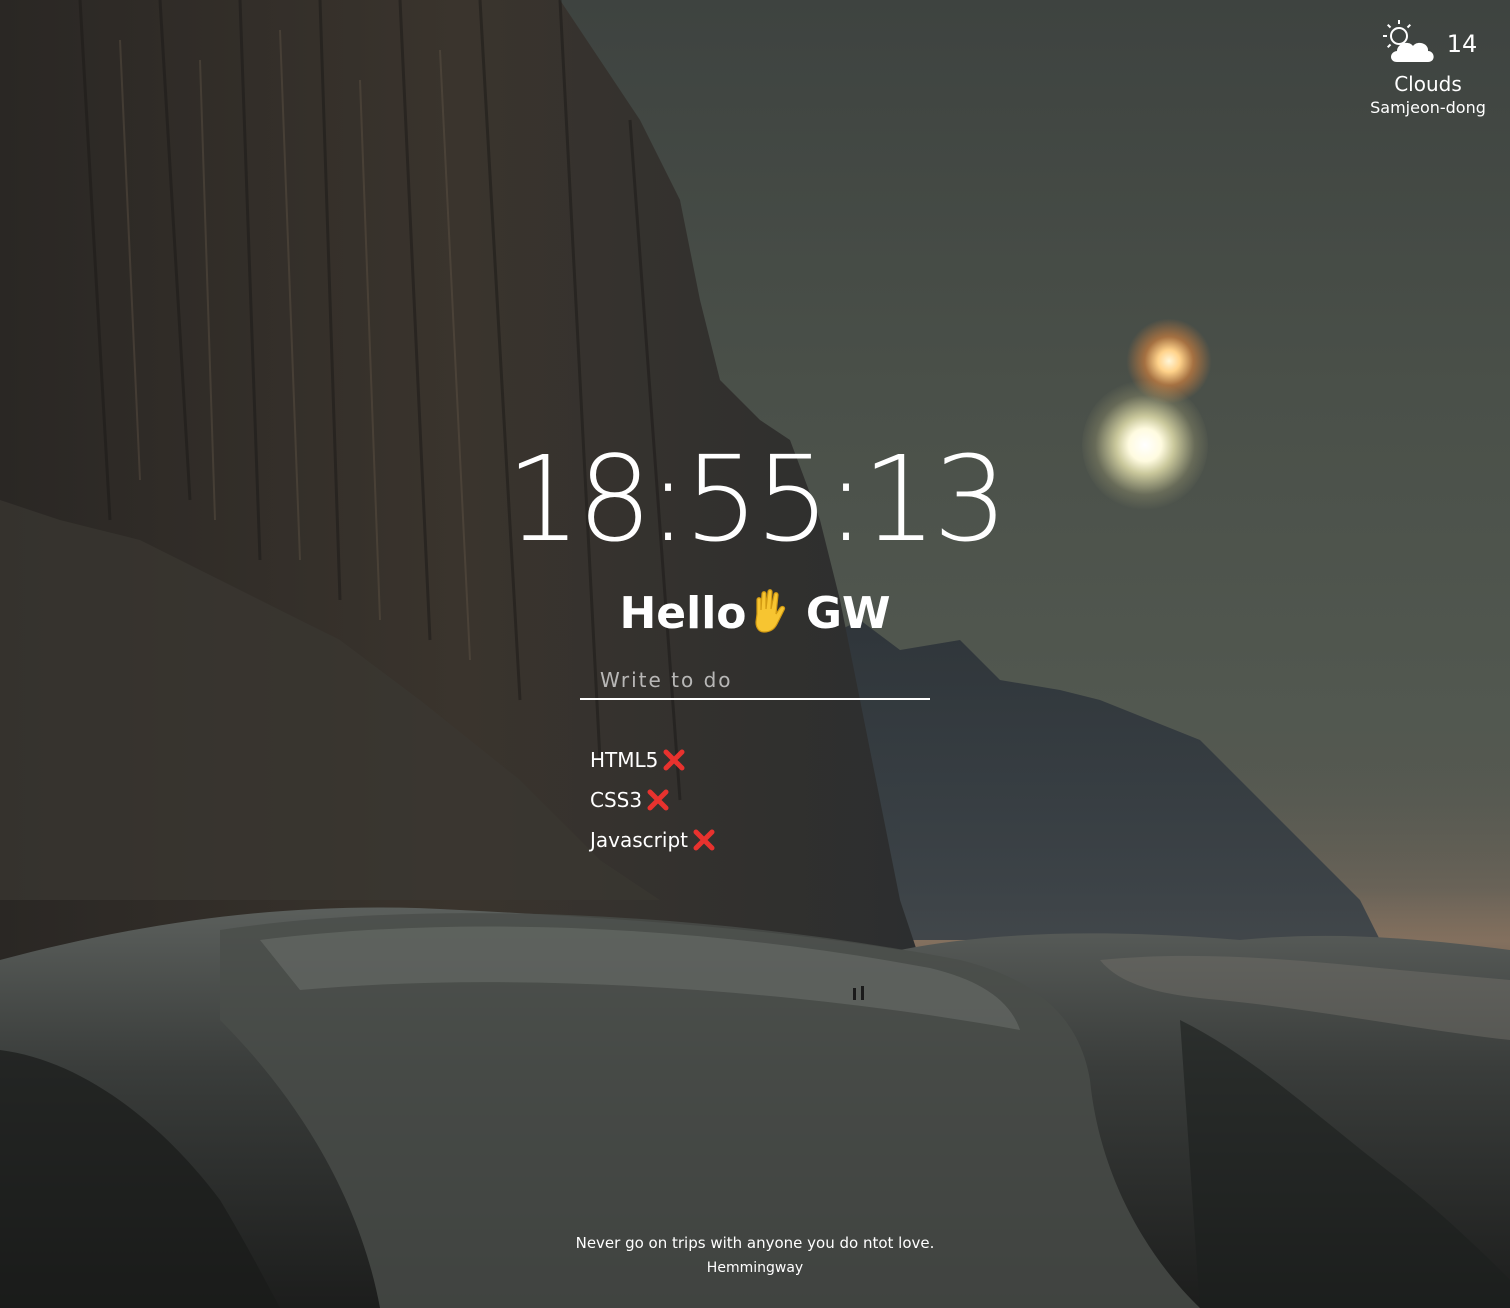 This screenshot has height=1308, width=1510. Describe the element at coordinates (624, 760) in the screenshot. I see `todo-item-text: HTML5` at that location.